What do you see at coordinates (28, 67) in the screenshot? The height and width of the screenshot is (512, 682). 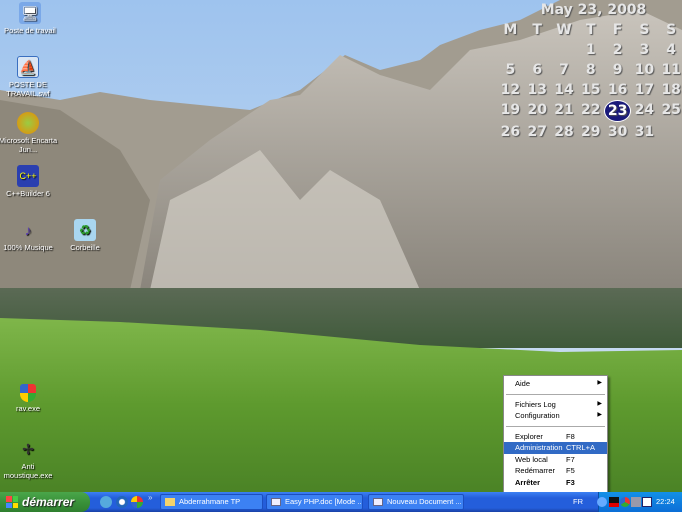 I see `flash-file-icon: ⛵` at bounding box center [28, 67].